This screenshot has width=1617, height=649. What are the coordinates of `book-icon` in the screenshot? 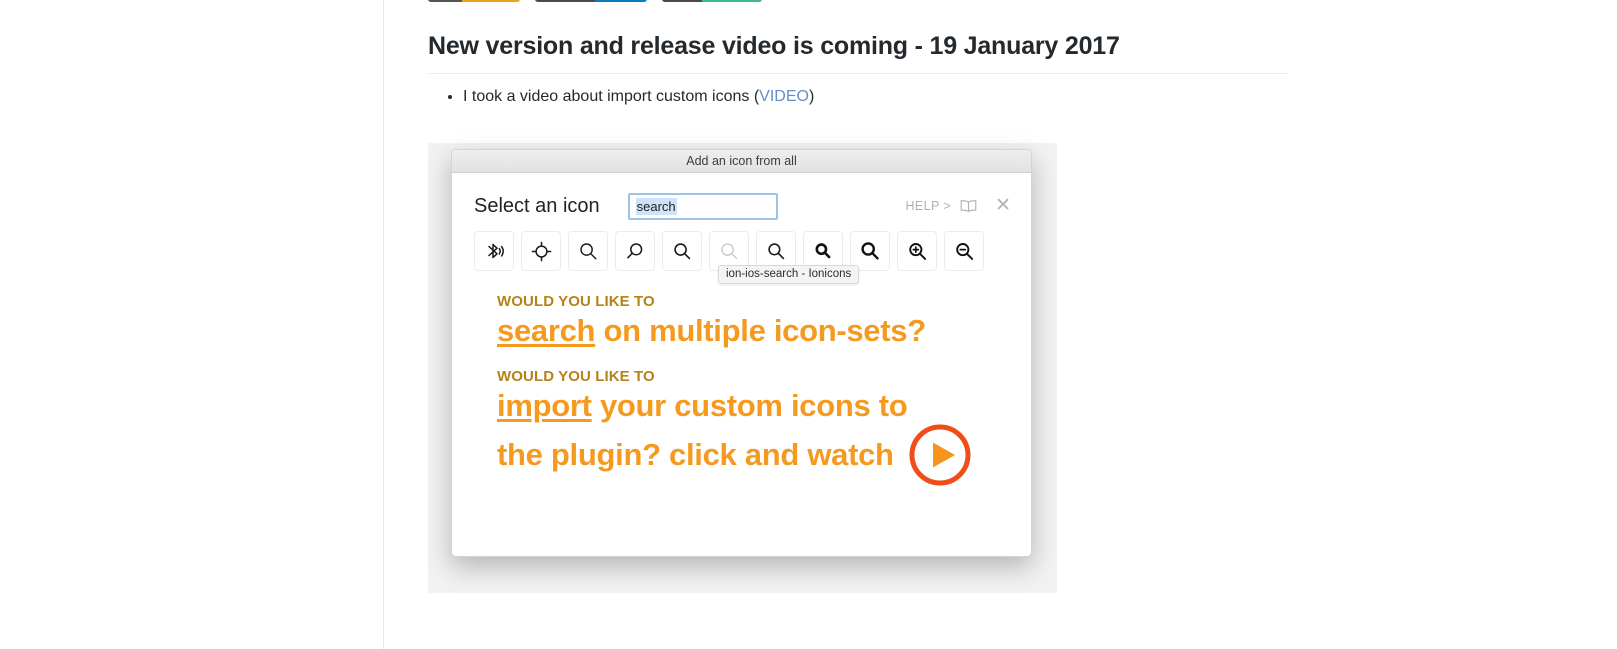 It's located at (968, 206).